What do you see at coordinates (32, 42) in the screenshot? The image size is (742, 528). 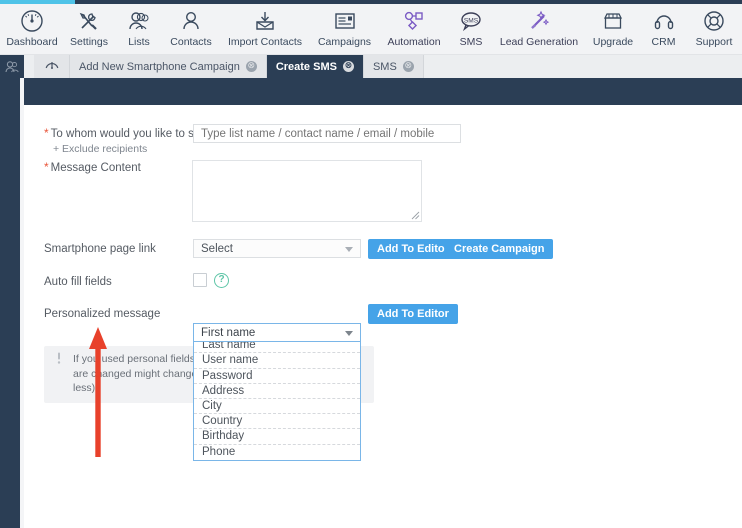 I see `toolbar-label: Dashboard` at bounding box center [32, 42].